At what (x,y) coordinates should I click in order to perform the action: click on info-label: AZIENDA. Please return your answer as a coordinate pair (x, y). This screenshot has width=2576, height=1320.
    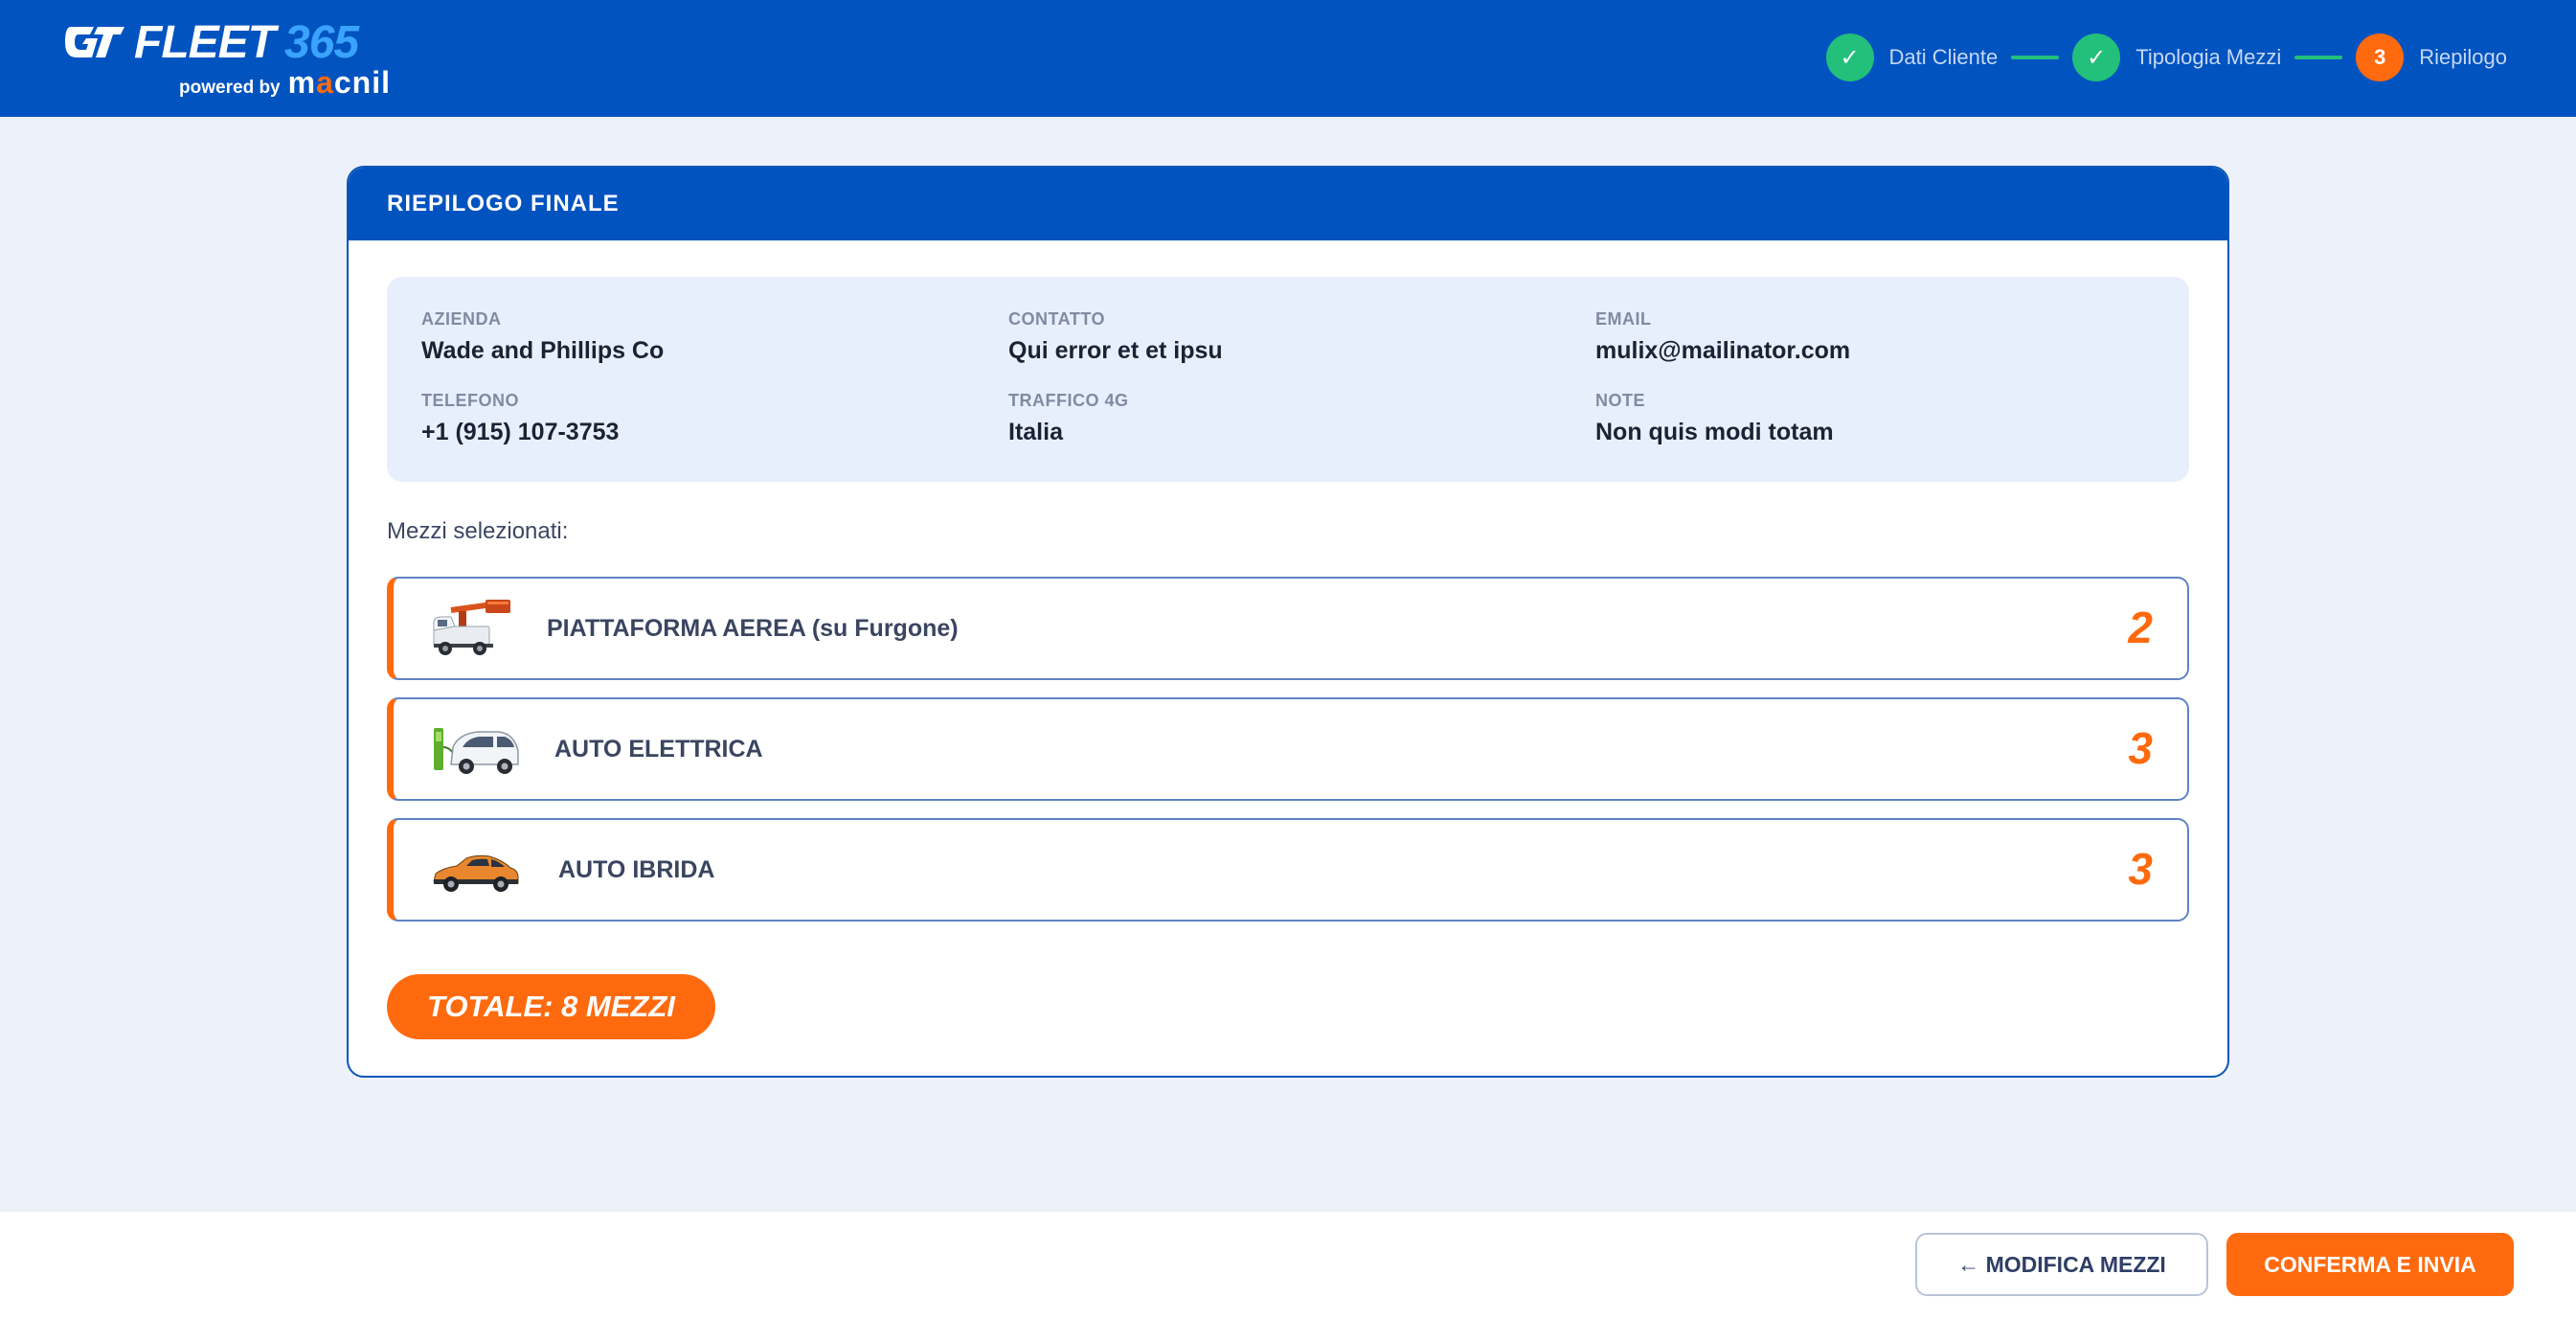
    Looking at the image, I should click on (461, 319).